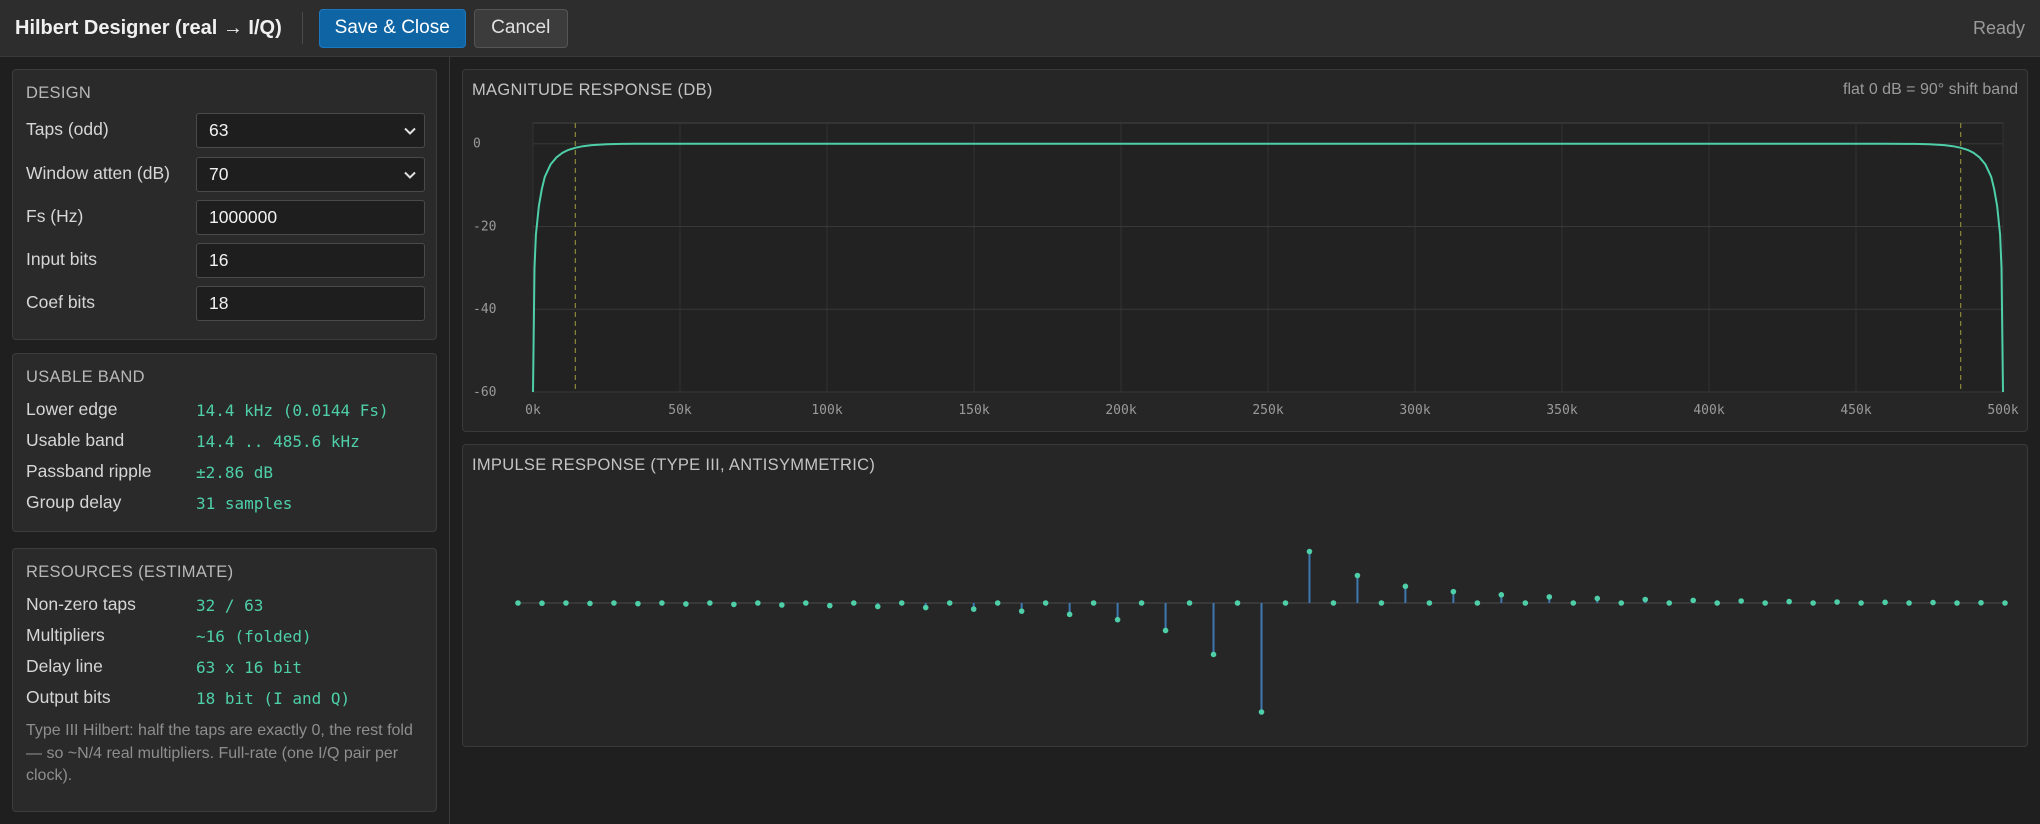 This screenshot has height=824, width=2040. I want to click on x-tick-label: 400k, so click(1708, 410).